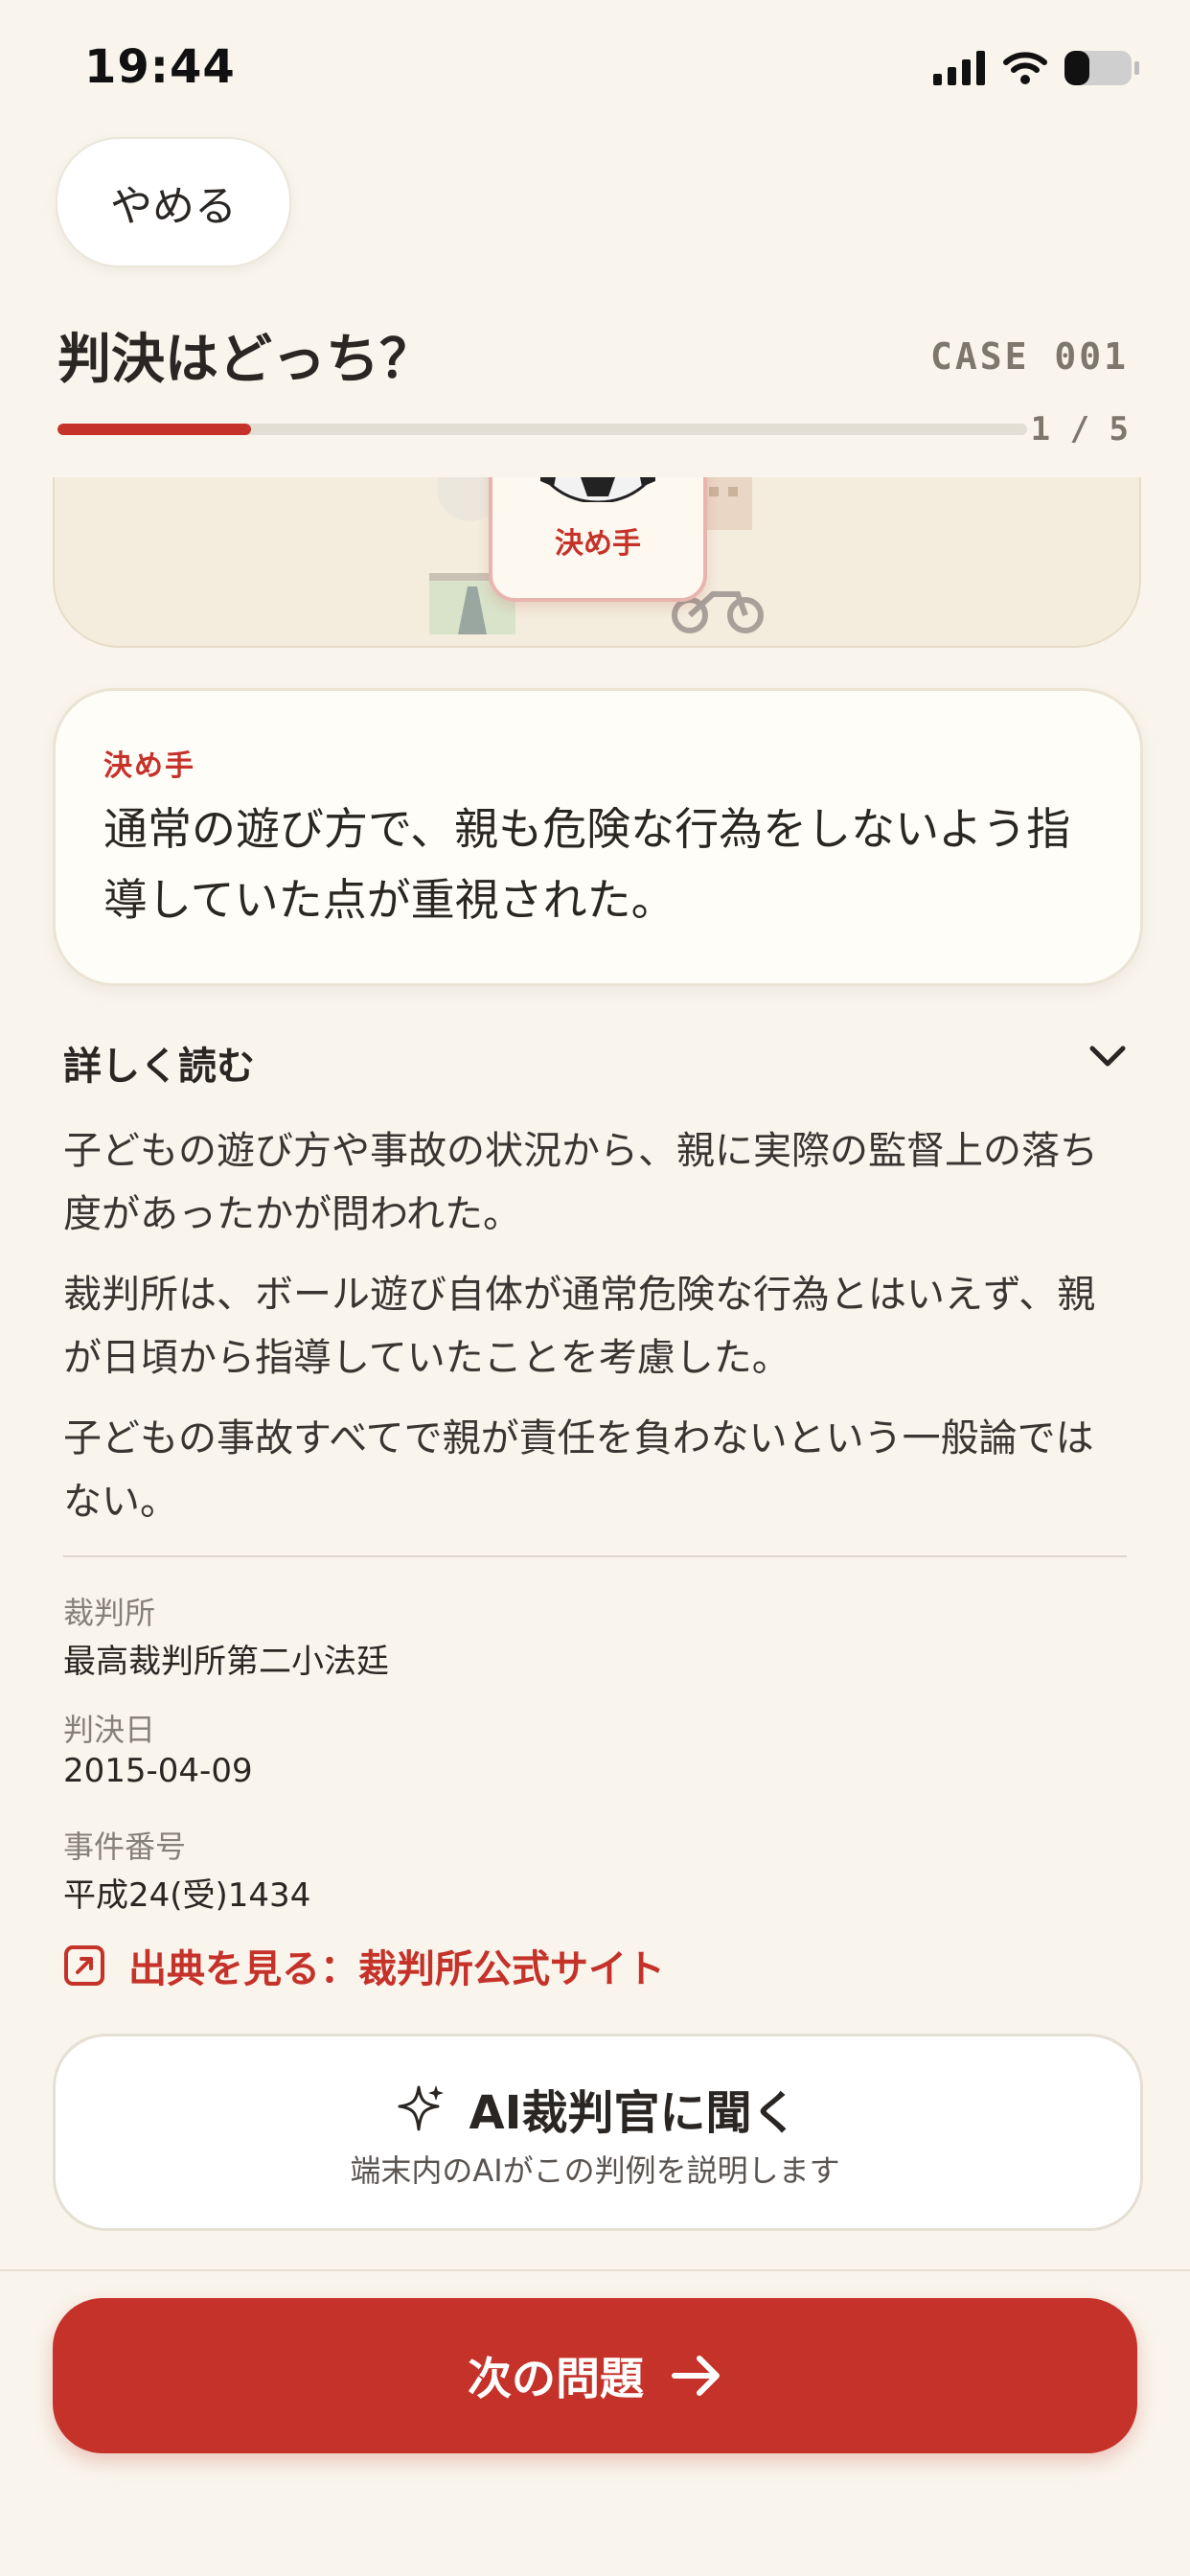  Describe the element at coordinates (158, 1771) in the screenshot. I see `judgment-date-value: 2015-04-09` at that location.